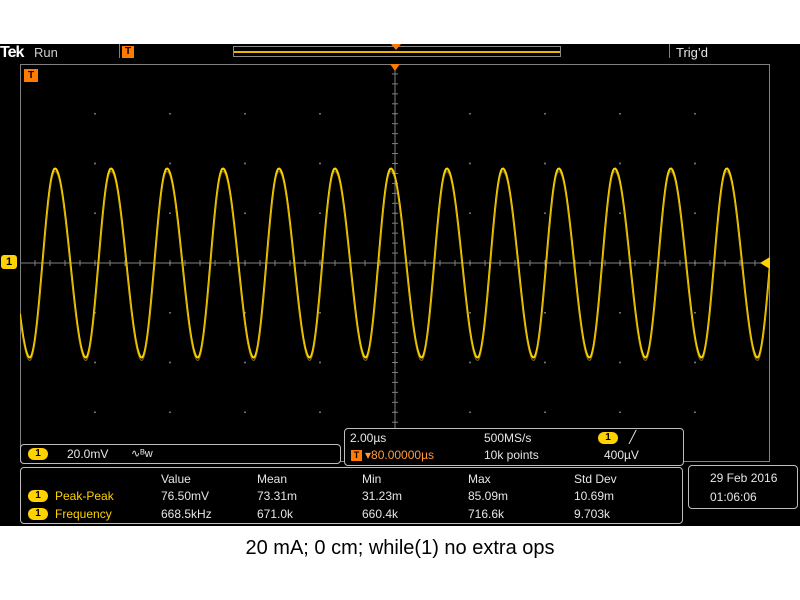  I want to click on col-header-max: Max, so click(479, 479).